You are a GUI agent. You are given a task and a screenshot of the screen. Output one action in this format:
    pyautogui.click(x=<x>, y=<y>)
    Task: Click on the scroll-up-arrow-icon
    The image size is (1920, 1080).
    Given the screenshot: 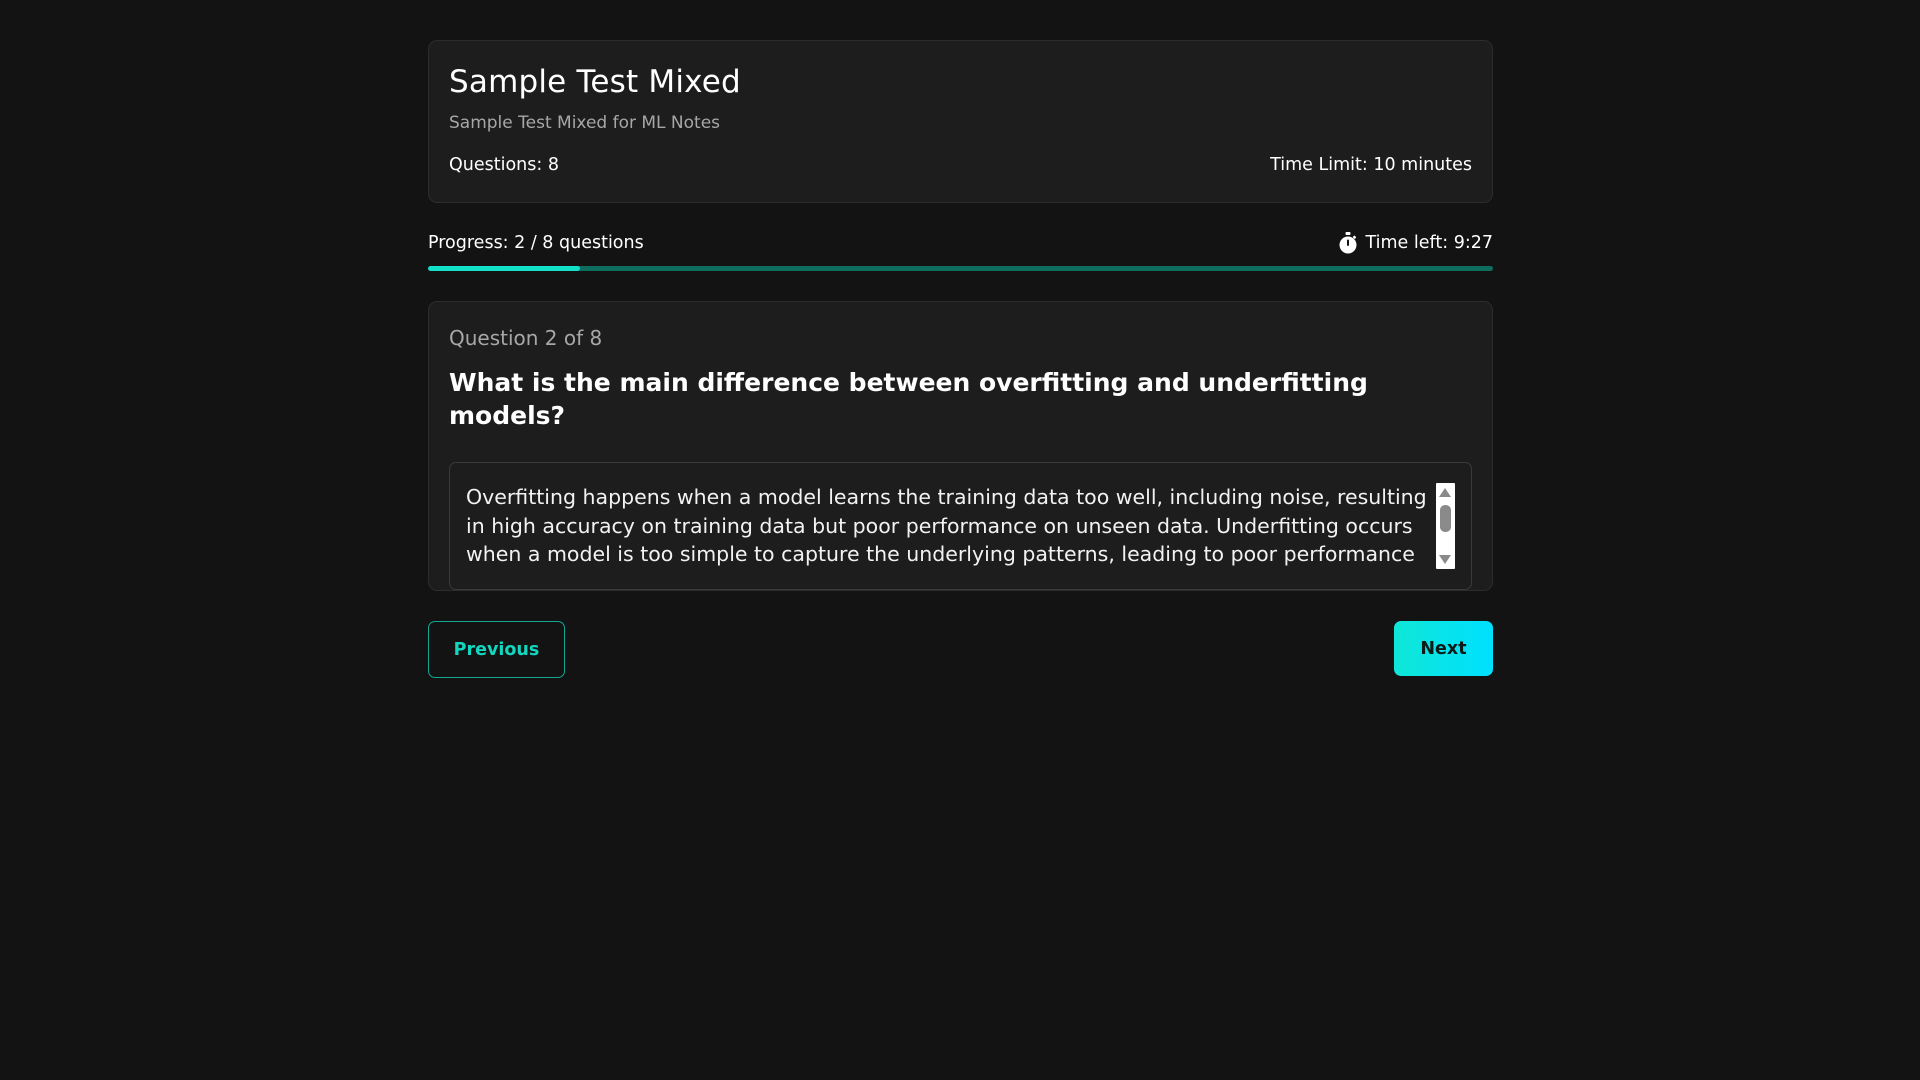 What is the action you would take?
    pyautogui.click(x=1445, y=492)
    